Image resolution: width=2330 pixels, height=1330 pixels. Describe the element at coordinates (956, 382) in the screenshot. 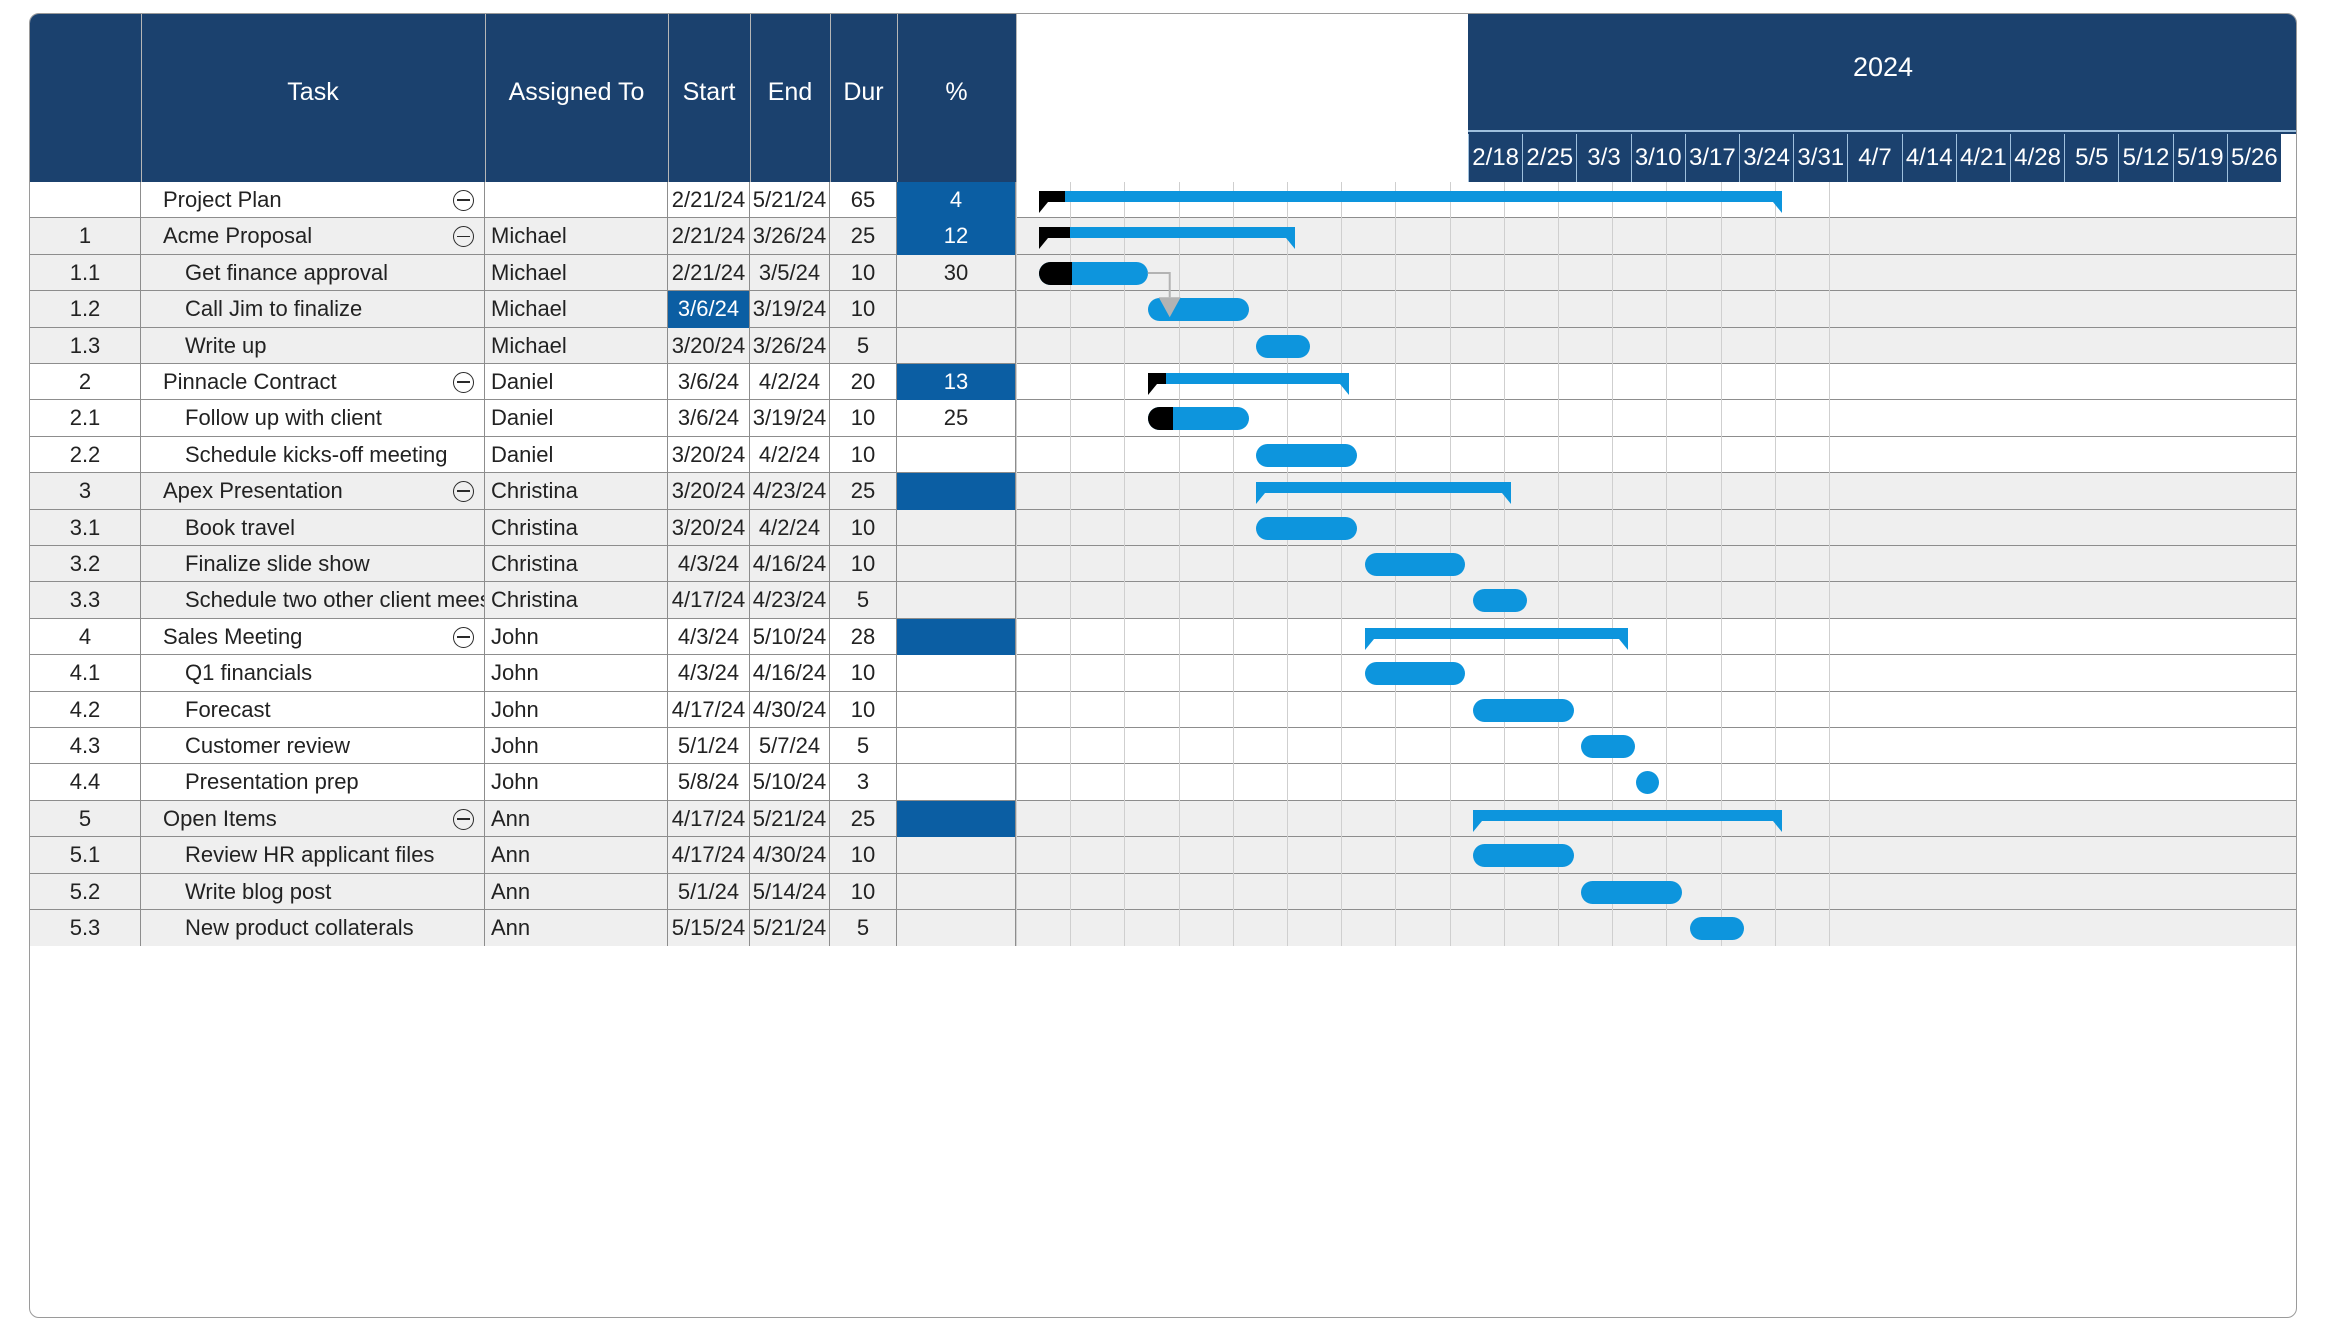

I see `row-percent-cell: 13` at that location.